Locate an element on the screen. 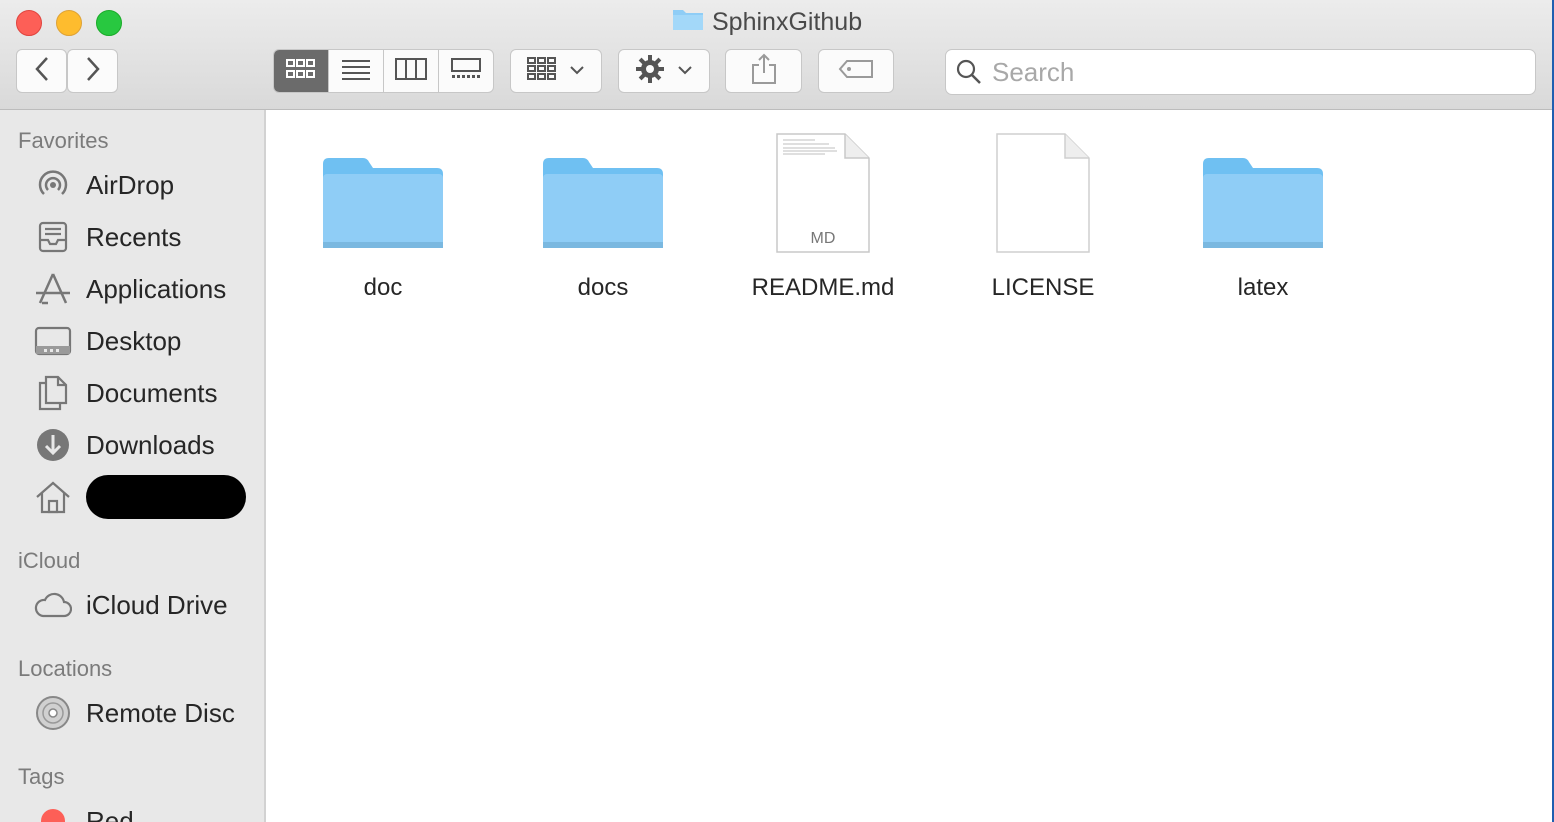 The height and width of the screenshot is (822, 1554). forward-button is located at coordinates (92, 71).